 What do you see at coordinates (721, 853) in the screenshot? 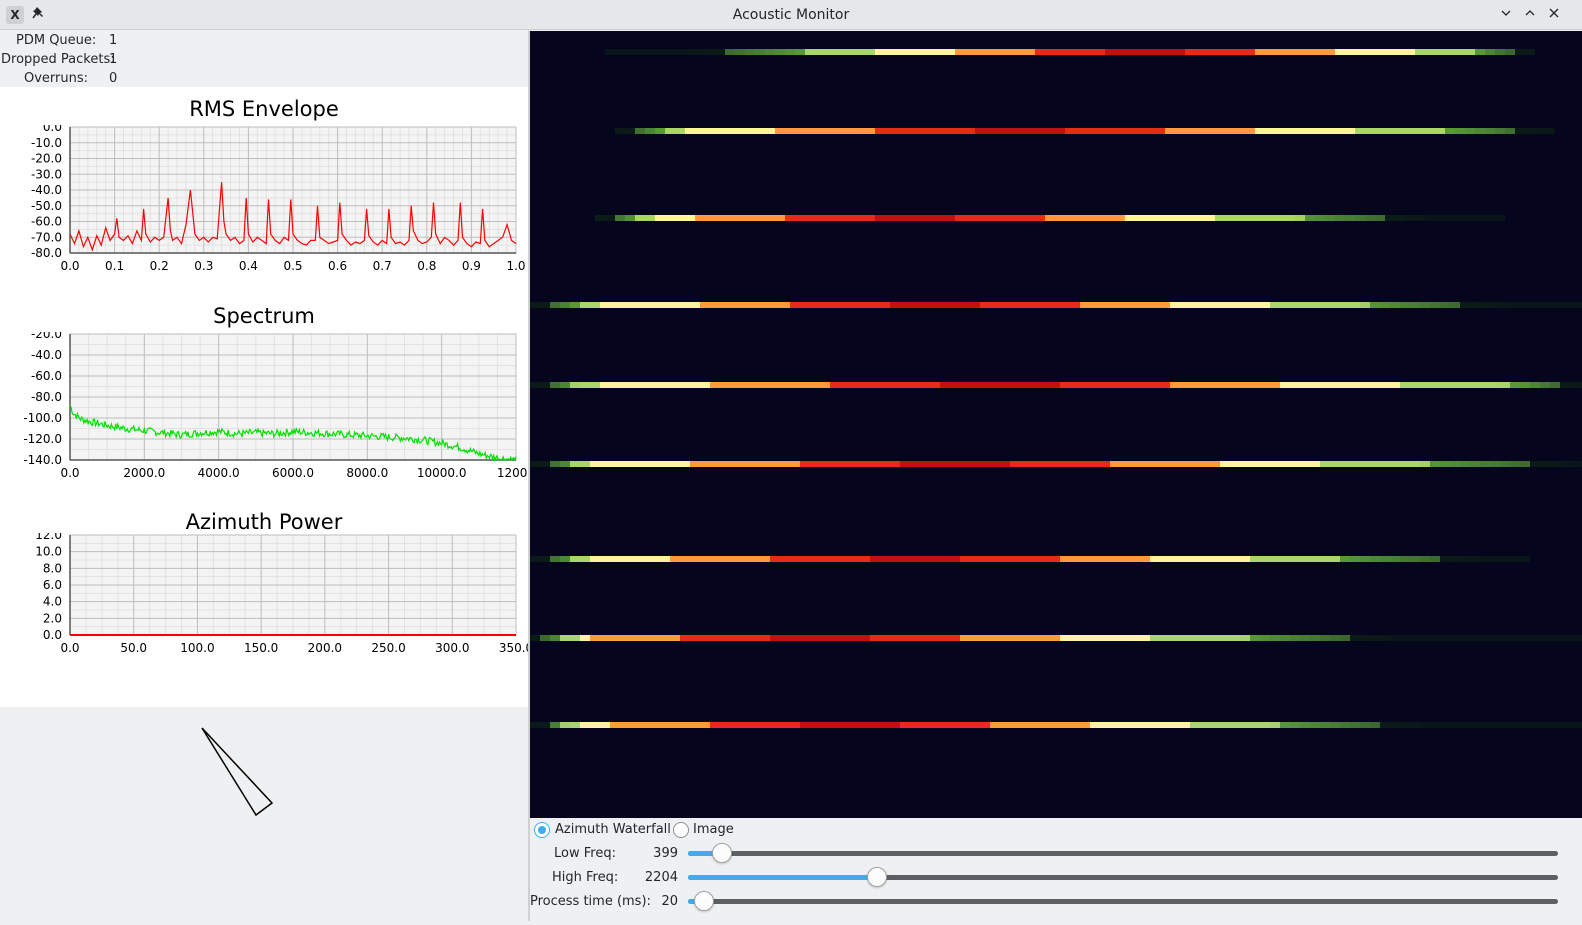
I see `low-freq-slider-handle` at bounding box center [721, 853].